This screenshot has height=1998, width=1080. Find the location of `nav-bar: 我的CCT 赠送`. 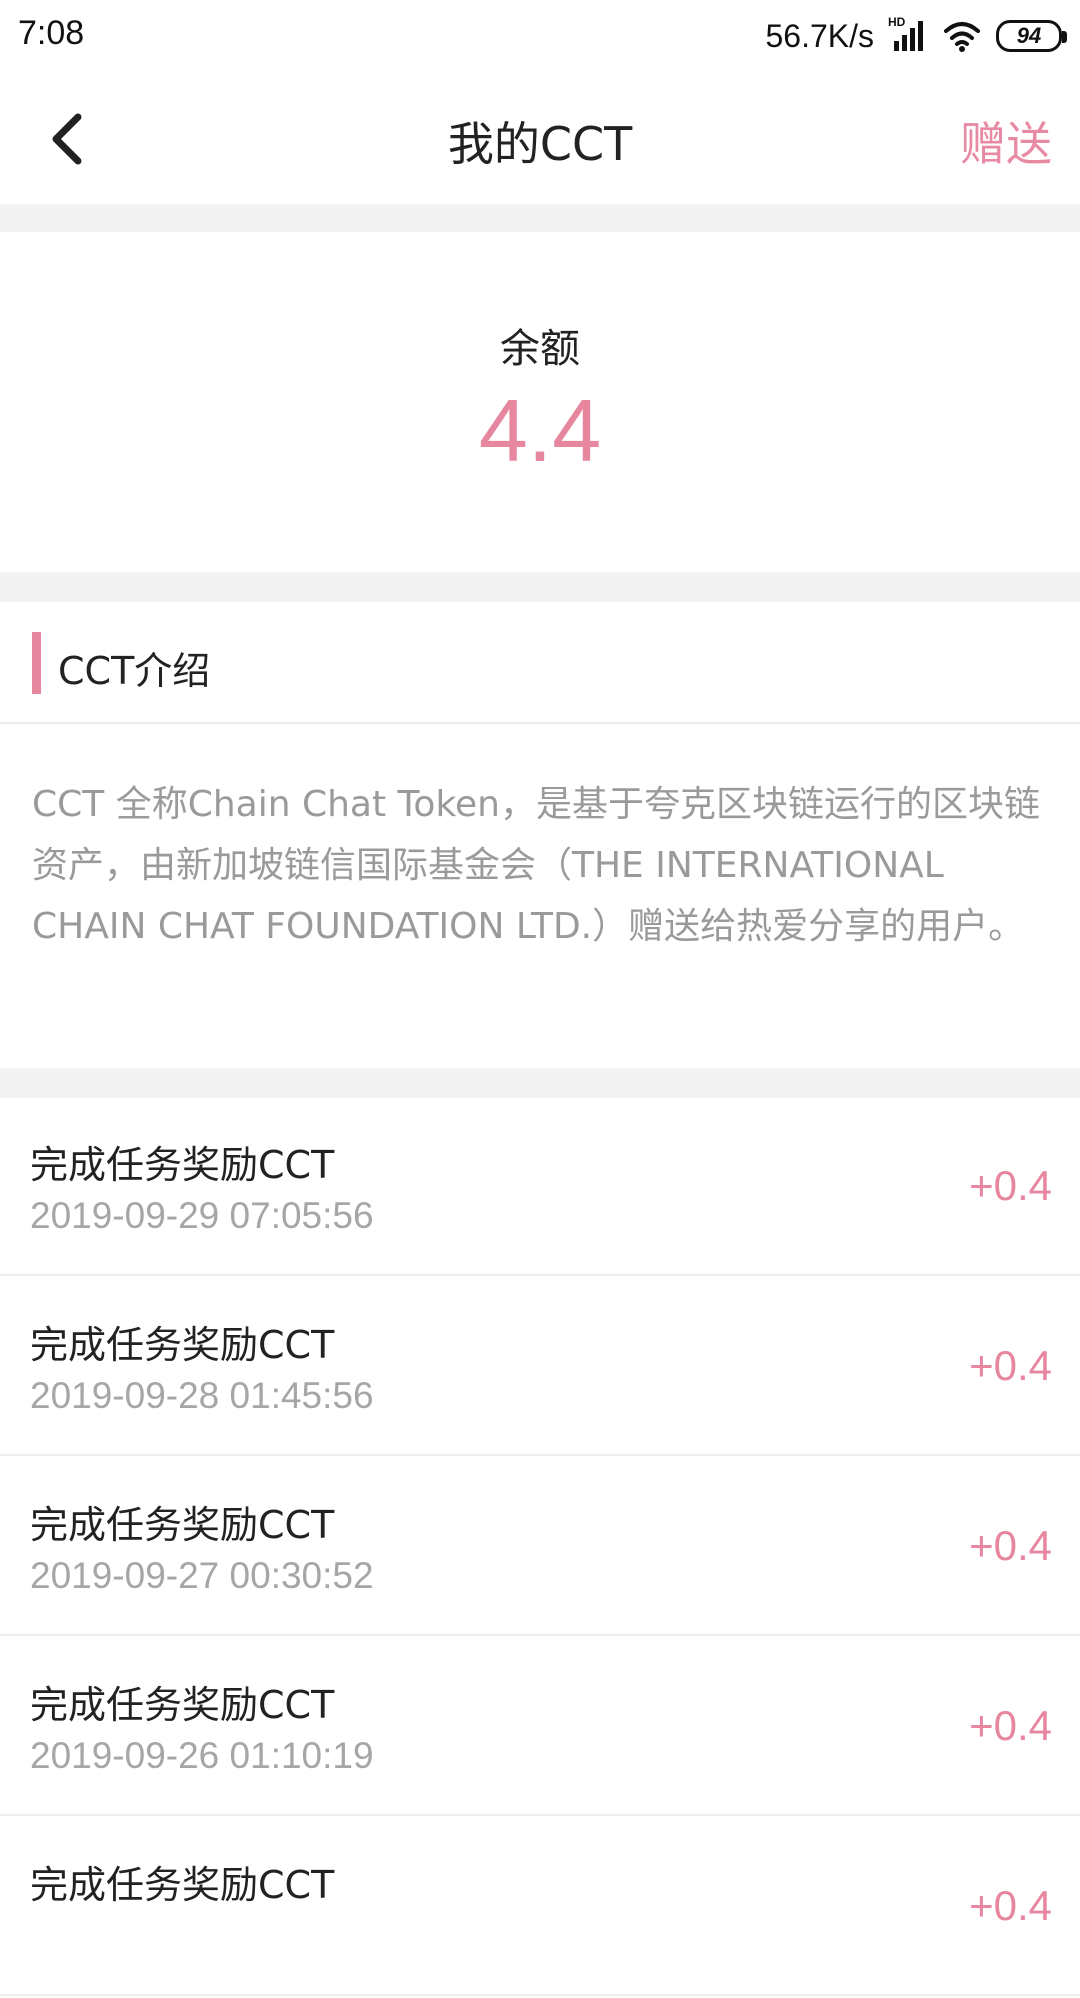

nav-bar: 我的CCT 赠送 is located at coordinates (540, 139).